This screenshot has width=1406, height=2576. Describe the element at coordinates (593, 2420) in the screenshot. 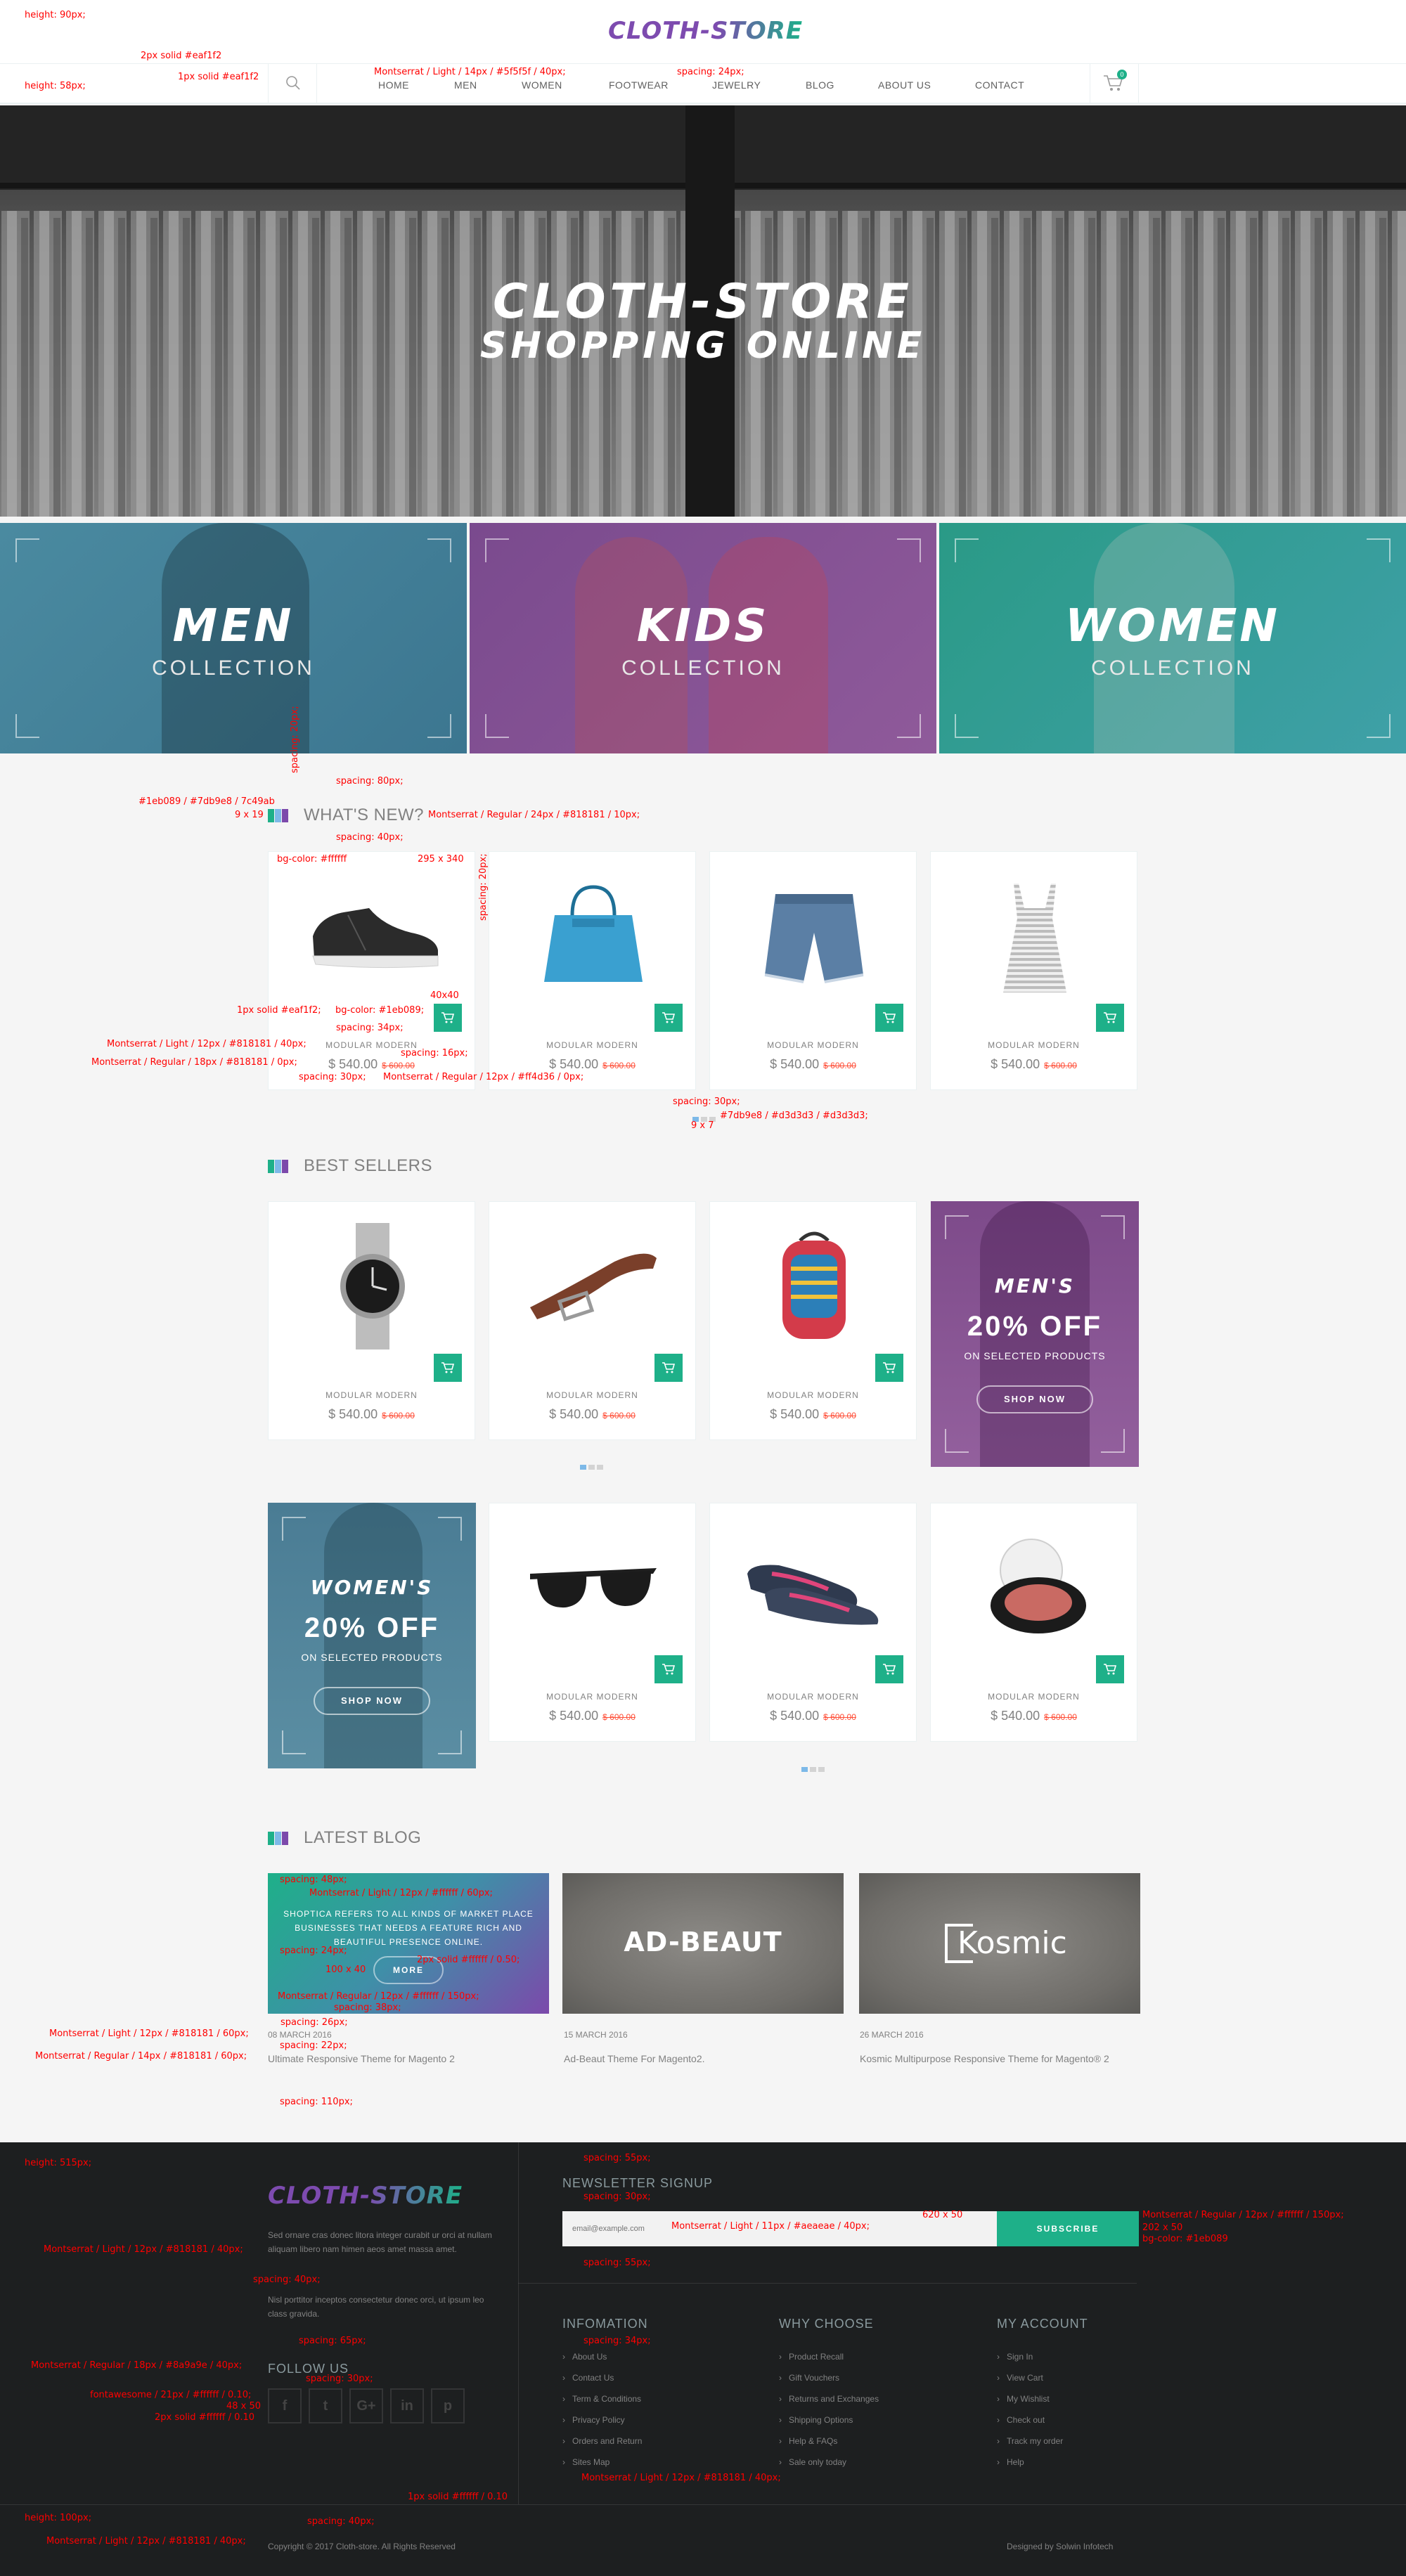

I see `footer-link: › Privacy Policy` at that location.